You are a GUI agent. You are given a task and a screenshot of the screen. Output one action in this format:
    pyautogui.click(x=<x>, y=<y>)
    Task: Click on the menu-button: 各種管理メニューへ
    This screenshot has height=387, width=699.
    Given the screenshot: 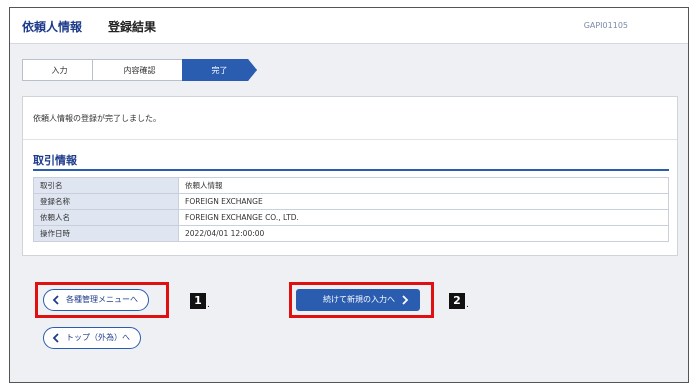 What is the action you would take?
    pyautogui.click(x=96, y=300)
    